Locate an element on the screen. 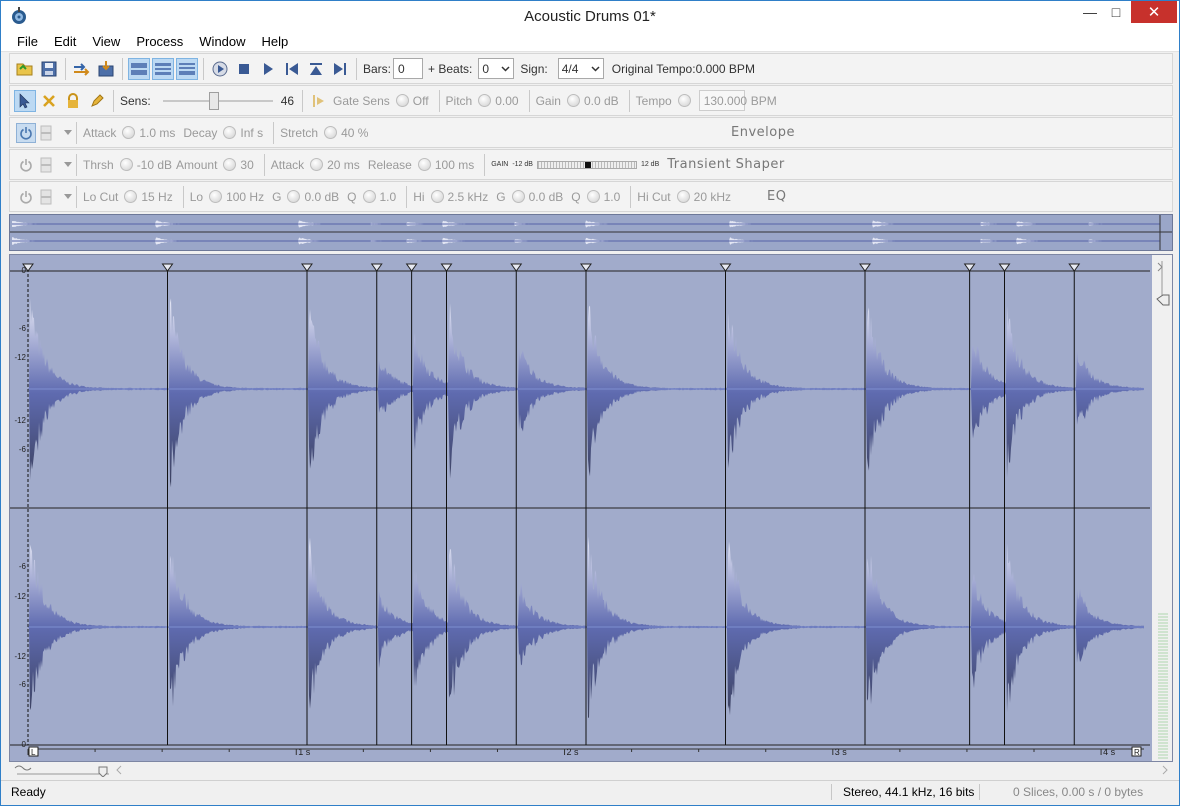 The height and width of the screenshot is (806, 1180). export-slices-button is located at coordinates (82, 69).